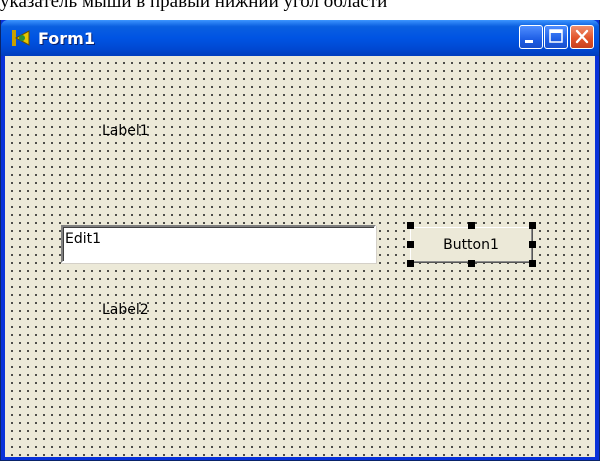 The image size is (603, 461). What do you see at coordinates (410, 244) in the screenshot?
I see `selection-handle-middle-left` at bounding box center [410, 244].